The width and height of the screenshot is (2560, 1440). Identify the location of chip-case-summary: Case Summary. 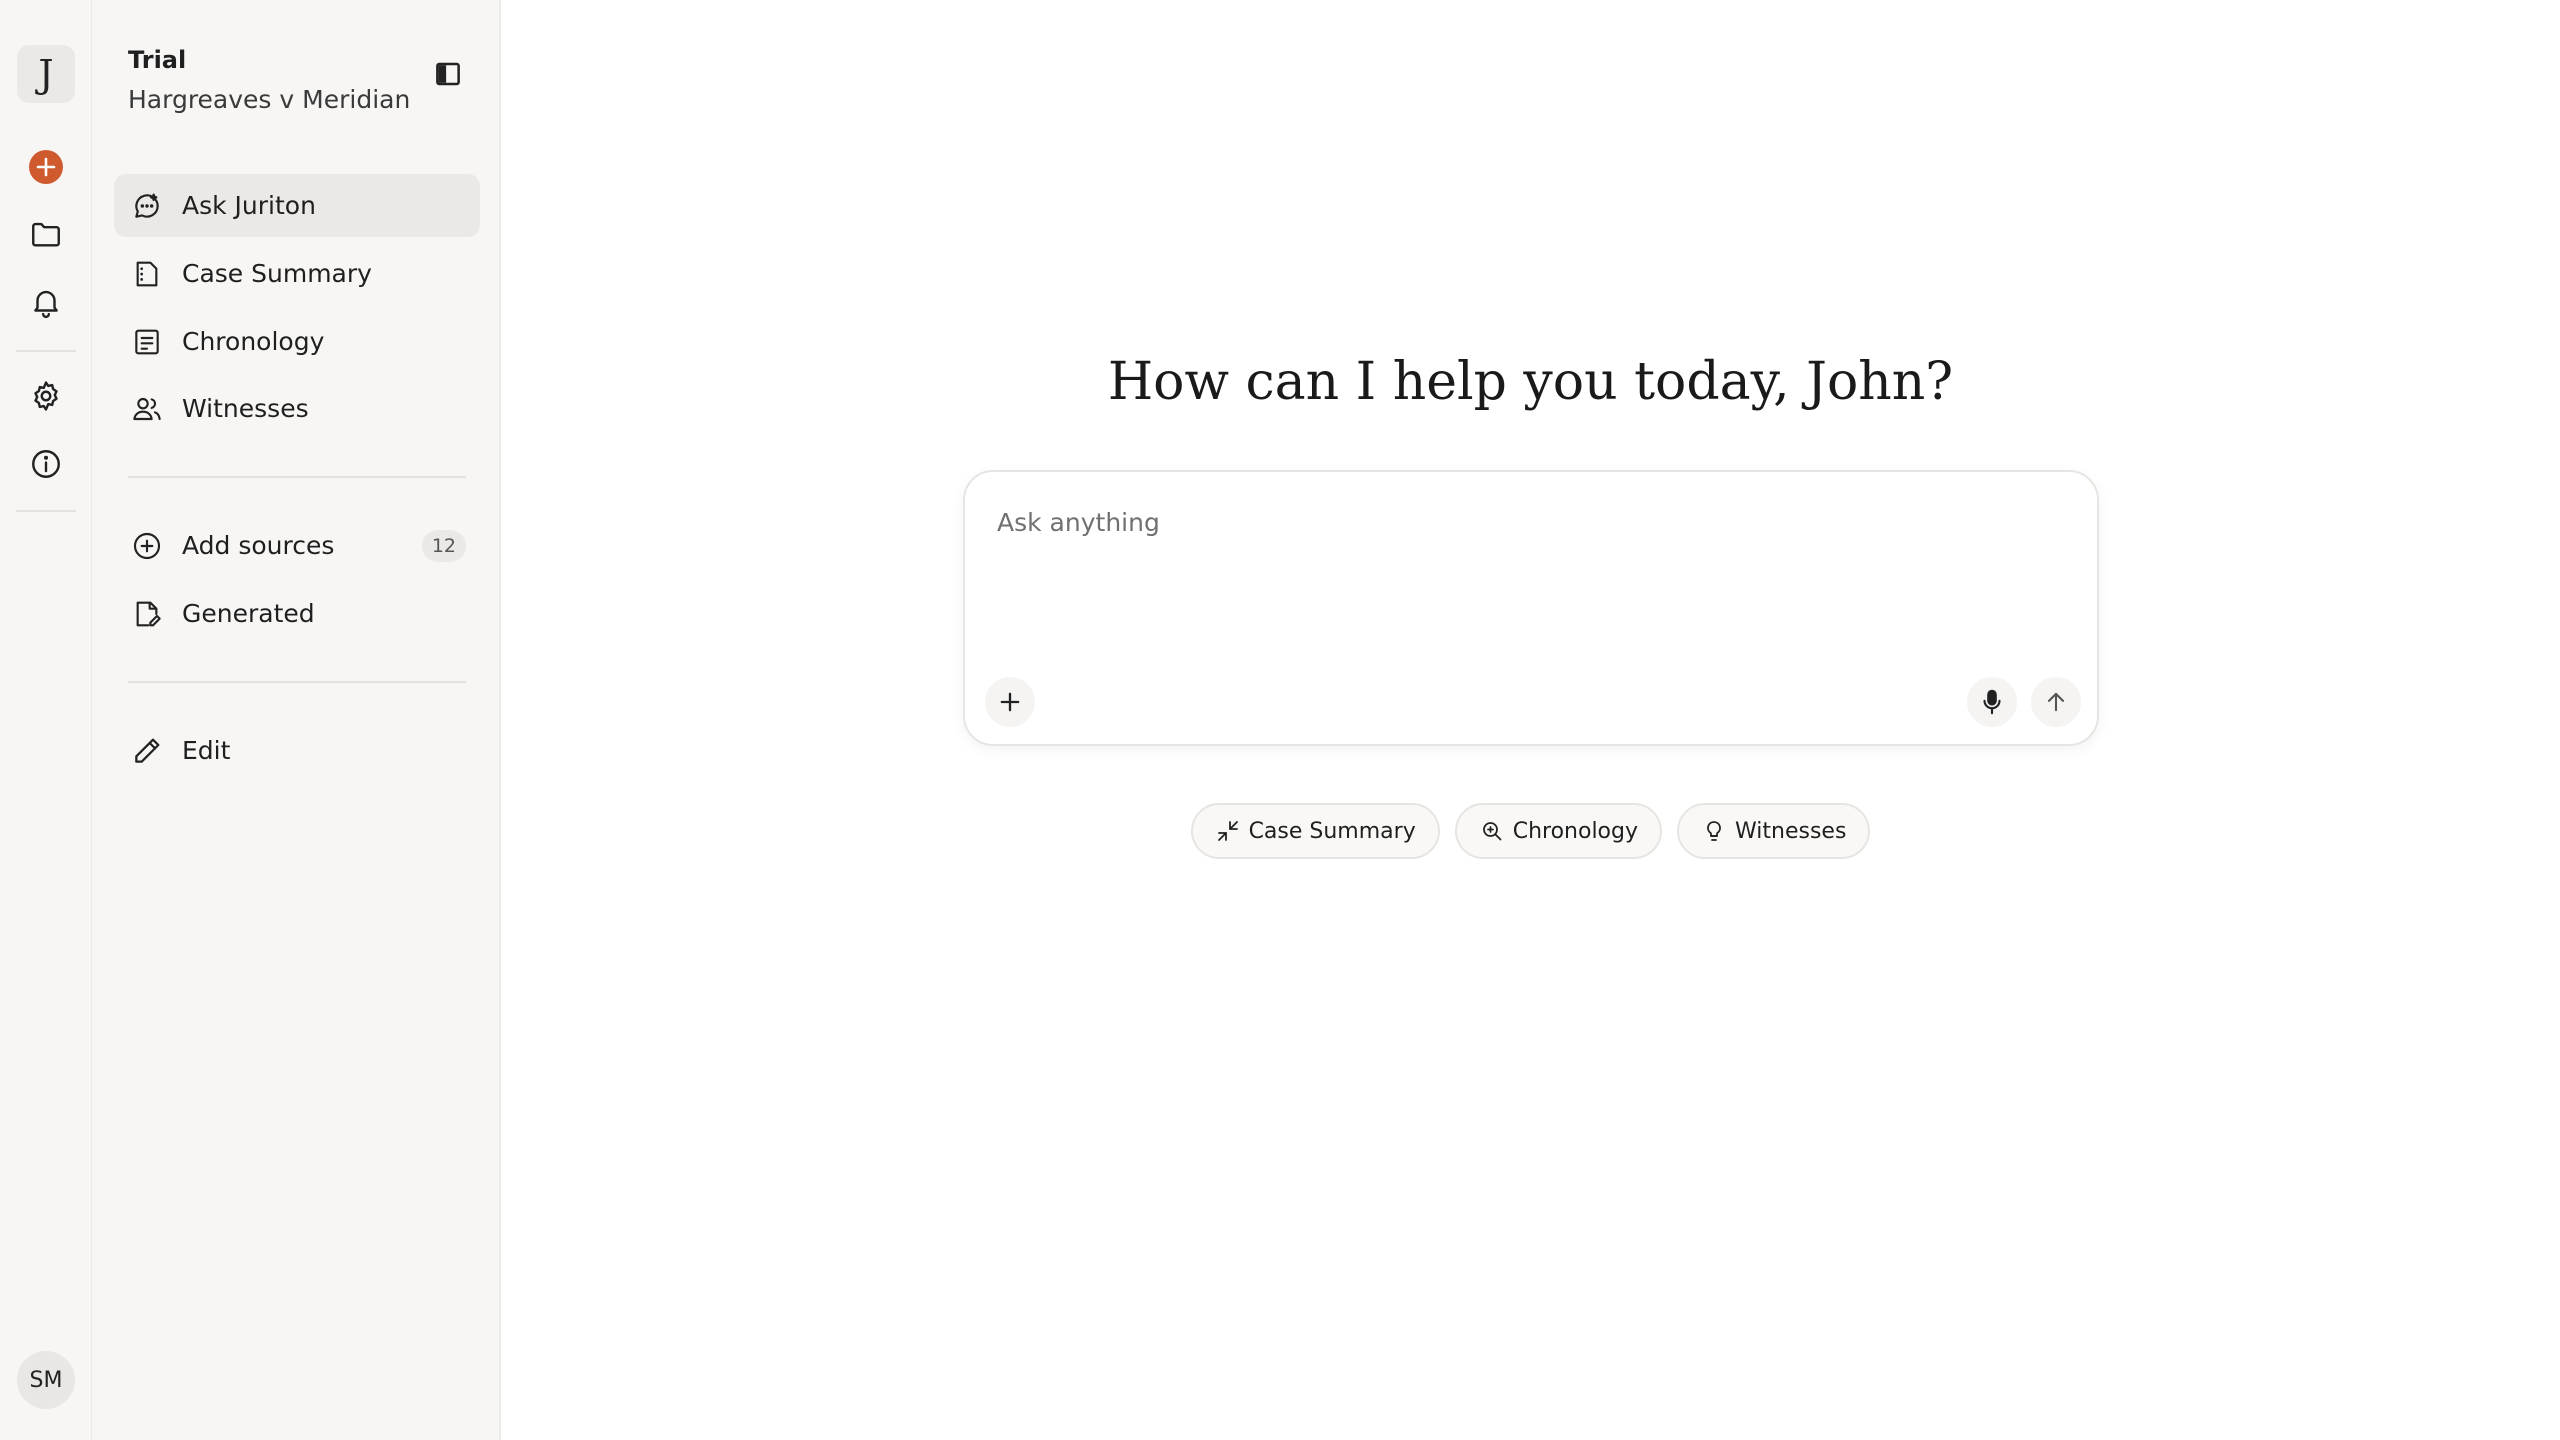
(1315, 831).